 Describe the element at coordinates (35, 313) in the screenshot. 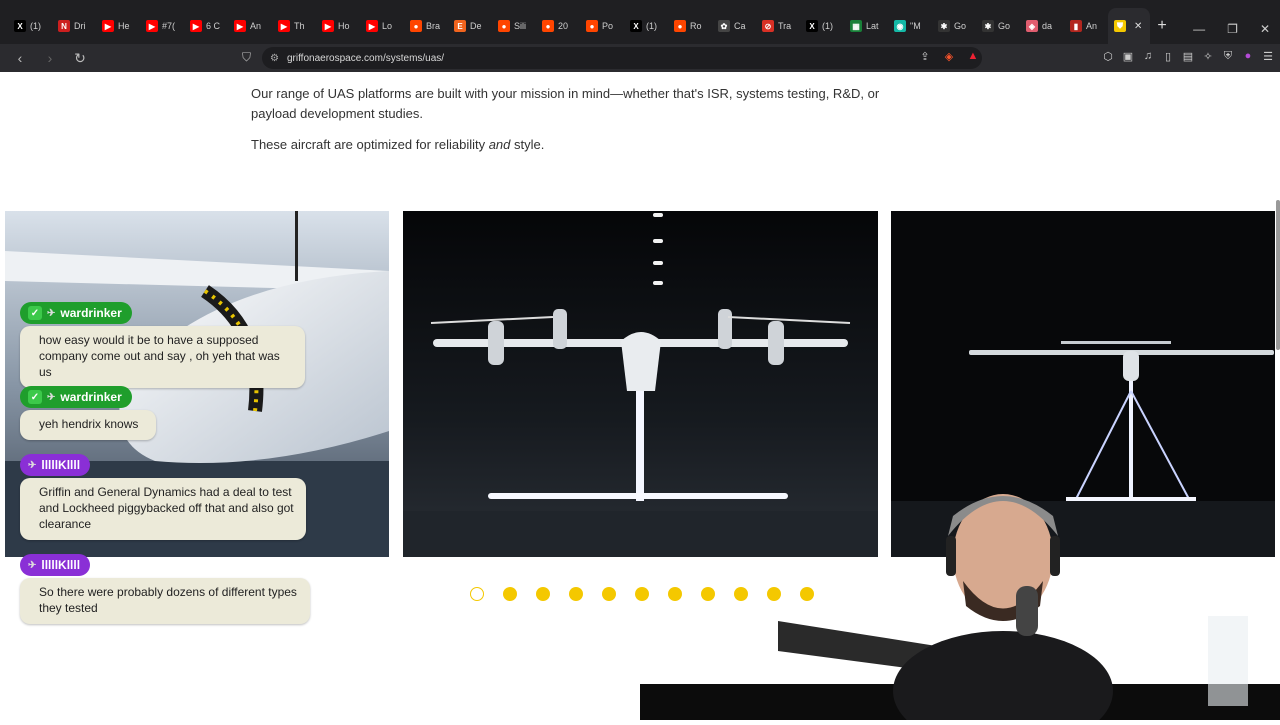

I see `moderator-badge-icon: ✓` at that location.